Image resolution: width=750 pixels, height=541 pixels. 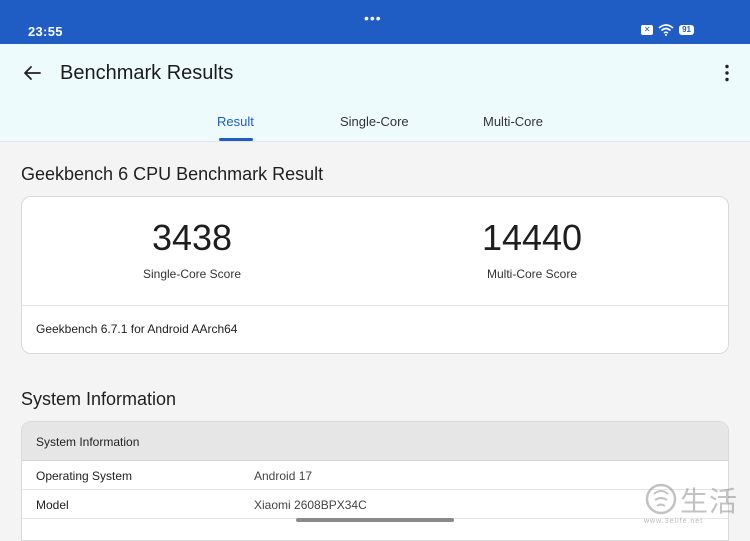 I want to click on tab-result: Result, so click(x=235, y=121).